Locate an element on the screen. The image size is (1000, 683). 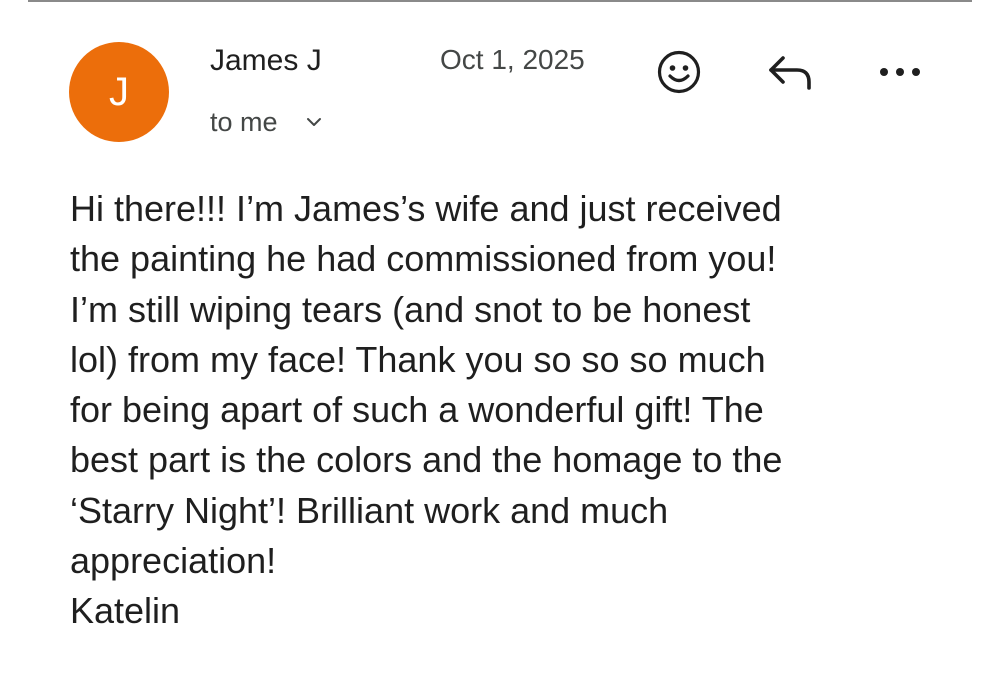
smiley-face-icon is located at coordinates (679, 72).